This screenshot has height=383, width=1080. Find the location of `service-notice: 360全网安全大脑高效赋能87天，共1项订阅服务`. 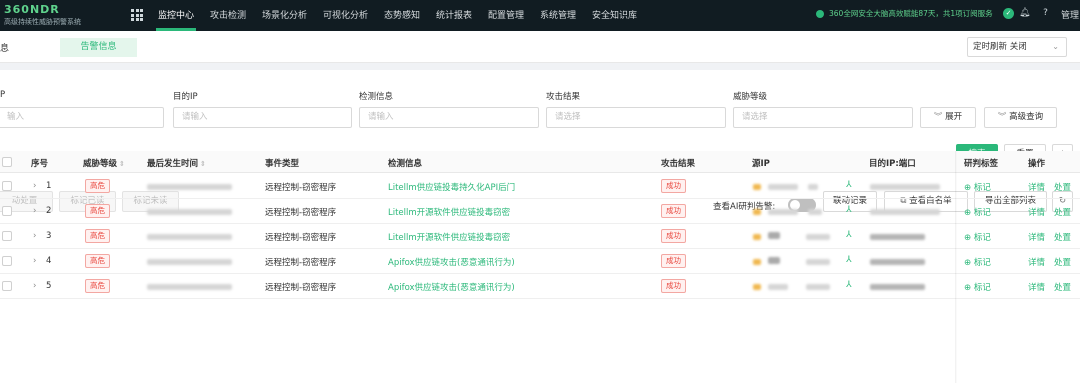

service-notice: 360全网安全大脑高效赋能87天，共1项订阅服务 is located at coordinates (911, 13).